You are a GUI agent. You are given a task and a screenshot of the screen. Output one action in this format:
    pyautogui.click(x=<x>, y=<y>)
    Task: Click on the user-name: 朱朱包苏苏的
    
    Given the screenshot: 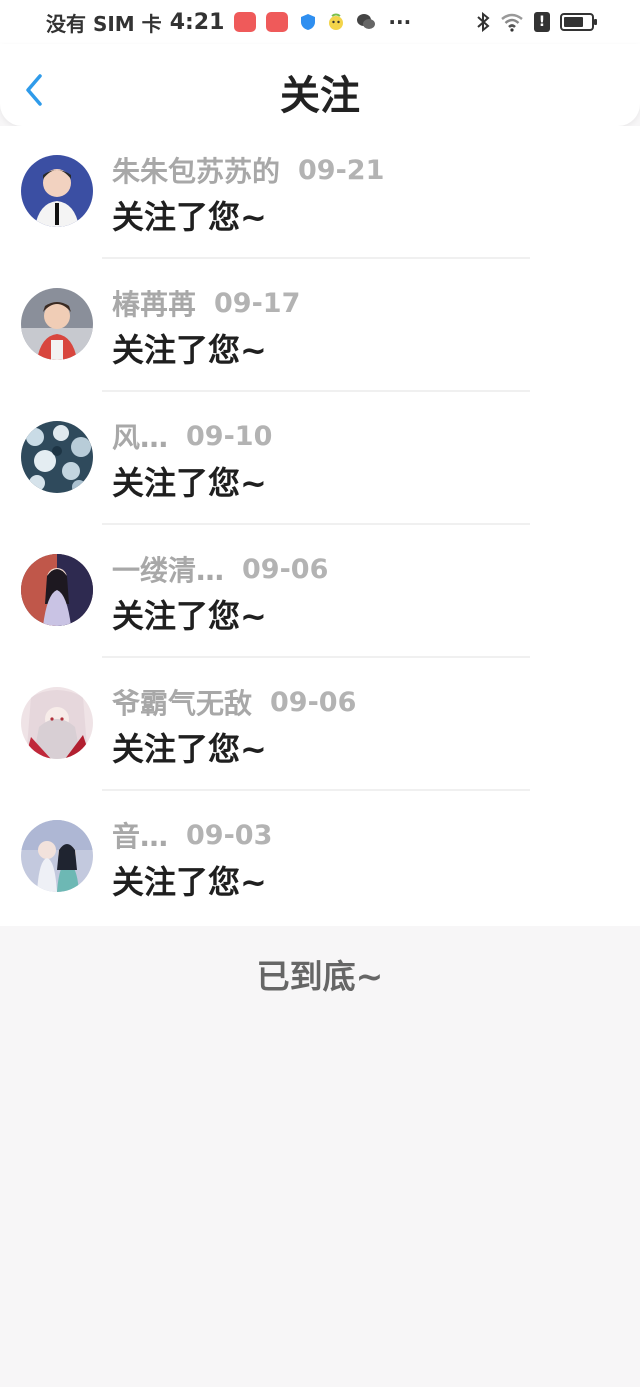 What is the action you would take?
    pyautogui.click(x=196, y=170)
    